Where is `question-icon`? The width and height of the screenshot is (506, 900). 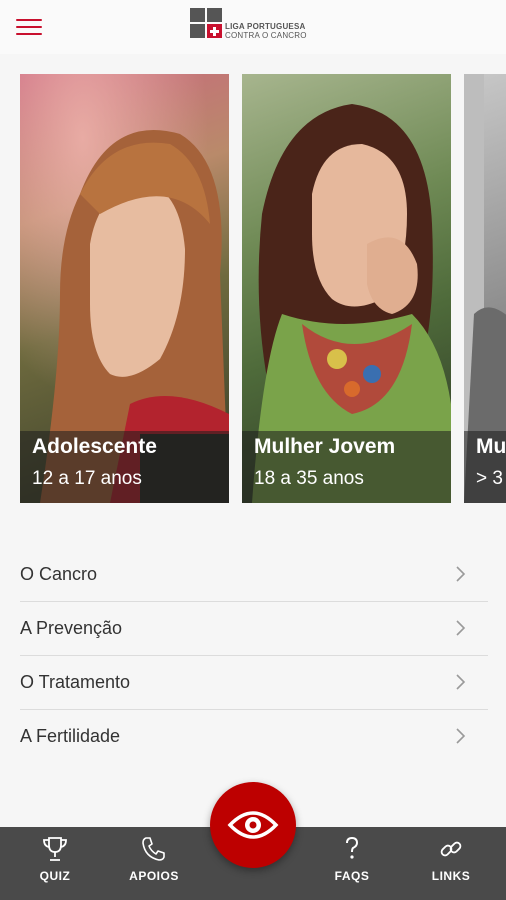
question-icon is located at coordinates (352, 847).